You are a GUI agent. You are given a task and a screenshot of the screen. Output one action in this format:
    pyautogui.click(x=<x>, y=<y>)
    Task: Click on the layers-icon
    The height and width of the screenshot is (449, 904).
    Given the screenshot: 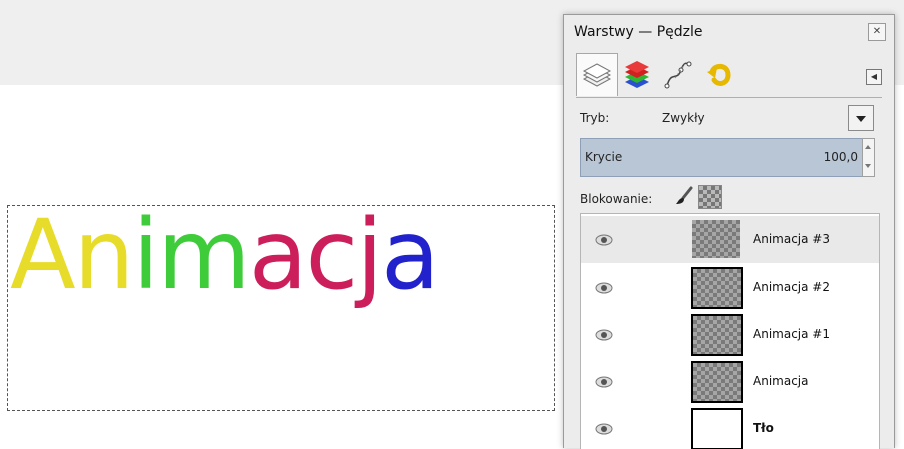 What is the action you would take?
    pyautogui.click(x=597, y=74)
    